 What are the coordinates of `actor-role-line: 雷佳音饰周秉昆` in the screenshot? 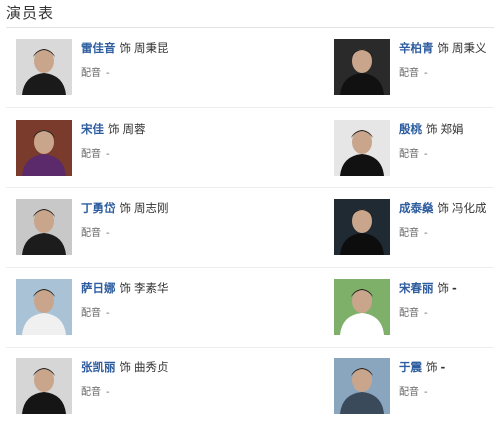 It's located at (125, 48).